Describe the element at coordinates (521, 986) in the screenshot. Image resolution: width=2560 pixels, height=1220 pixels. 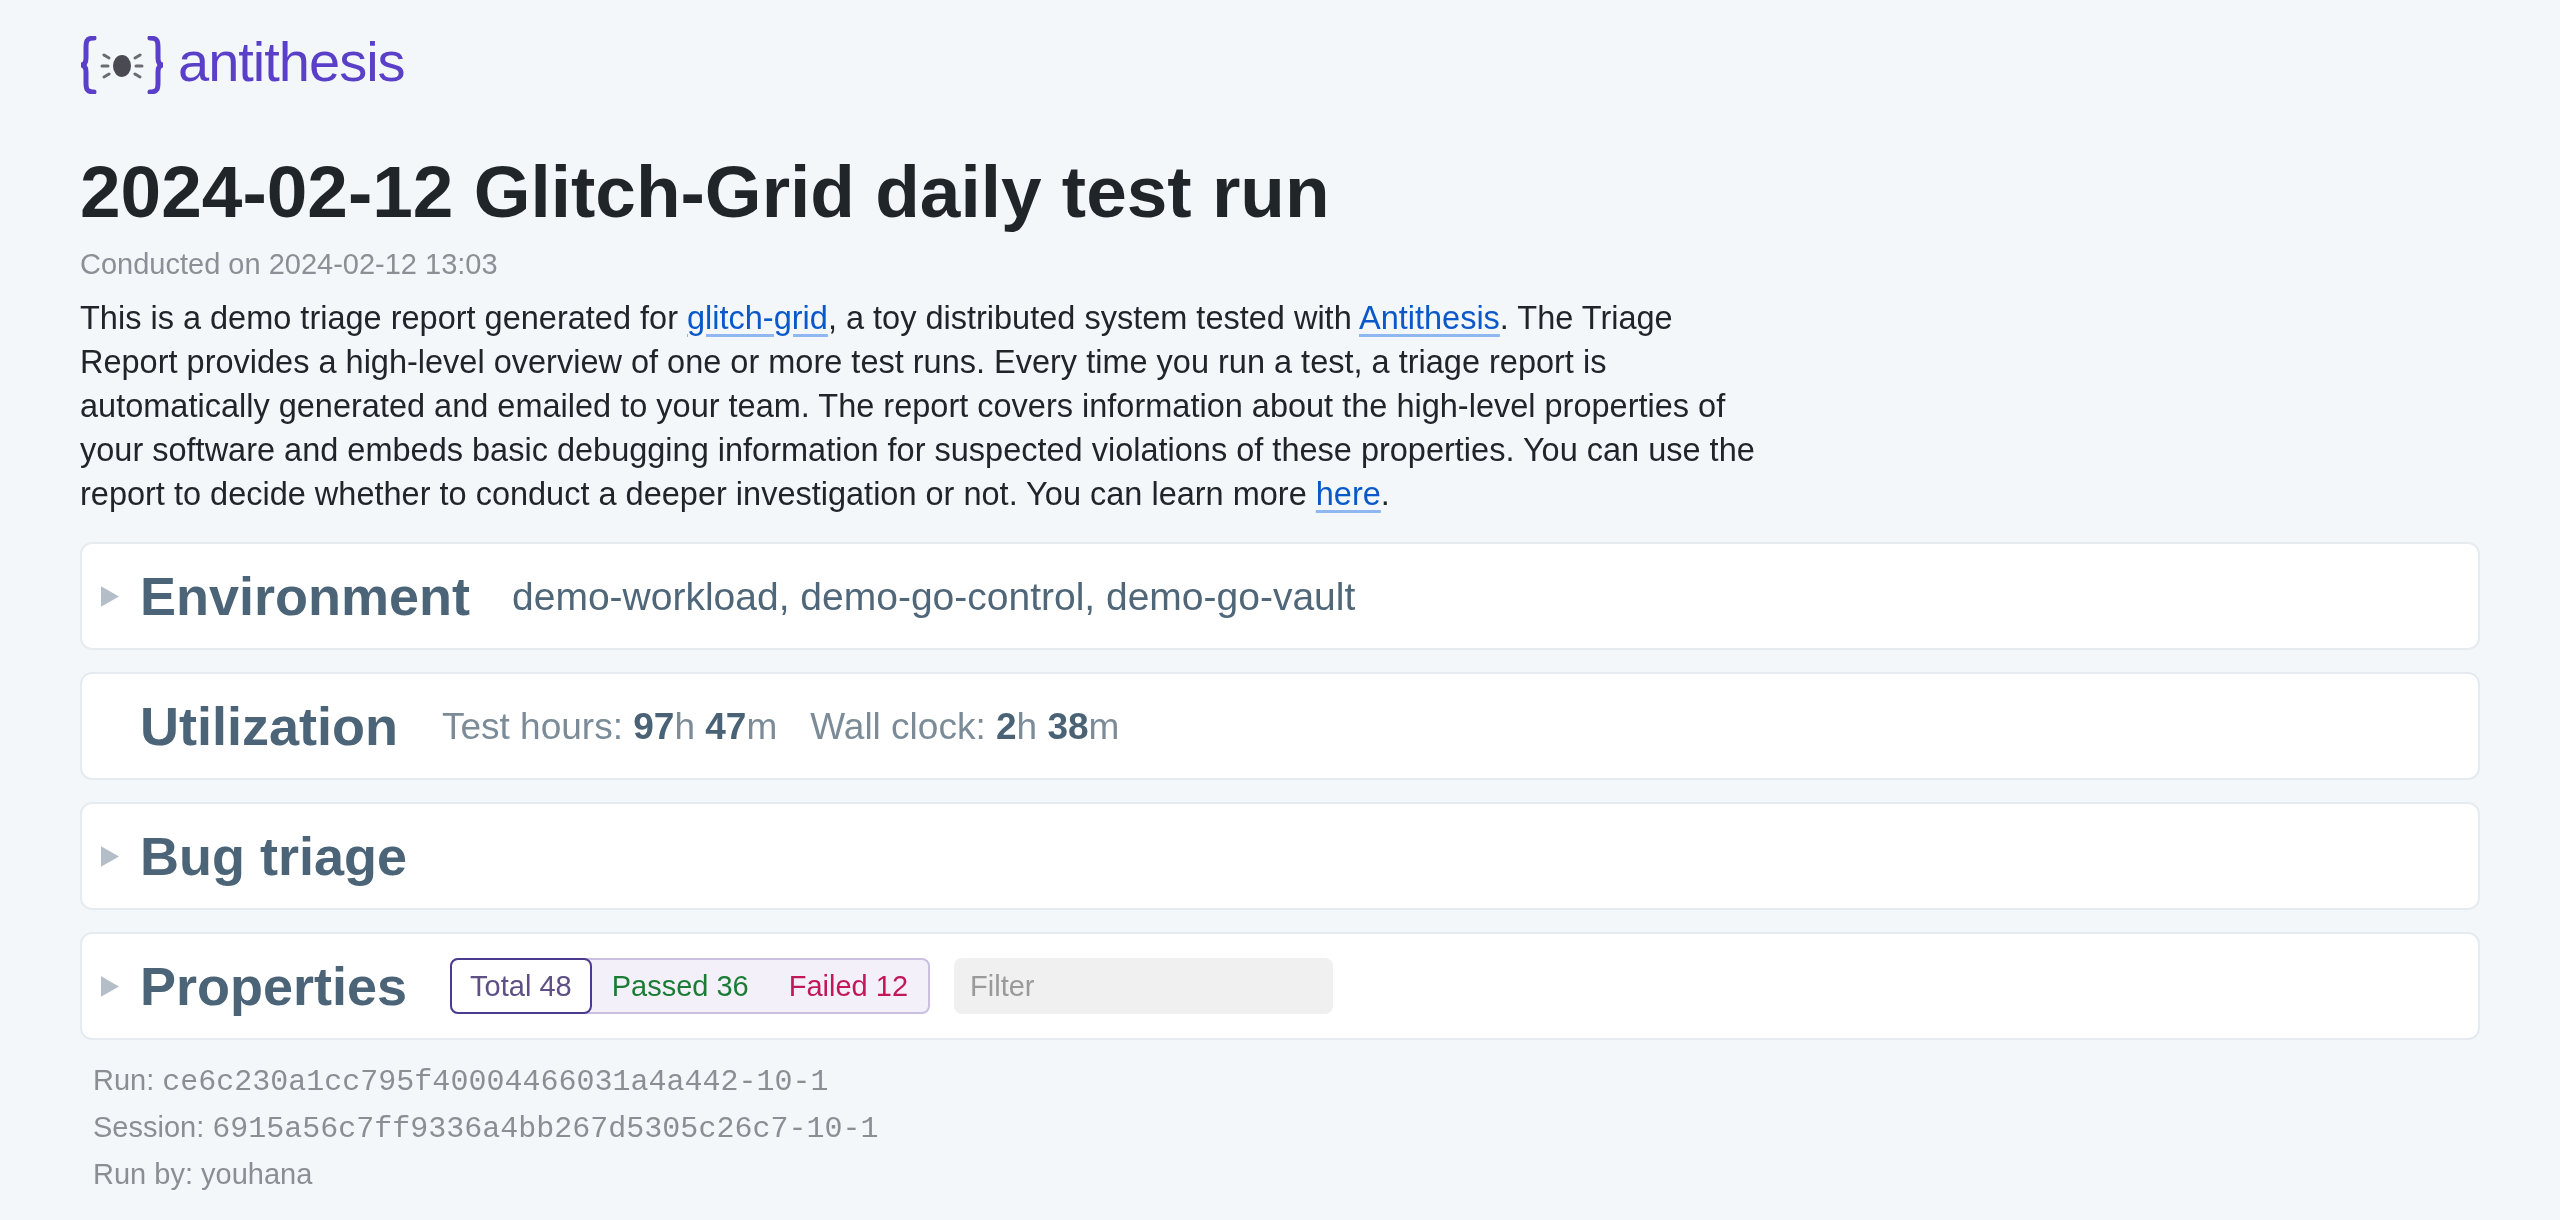
I see `status-tab: Total 48` at that location.